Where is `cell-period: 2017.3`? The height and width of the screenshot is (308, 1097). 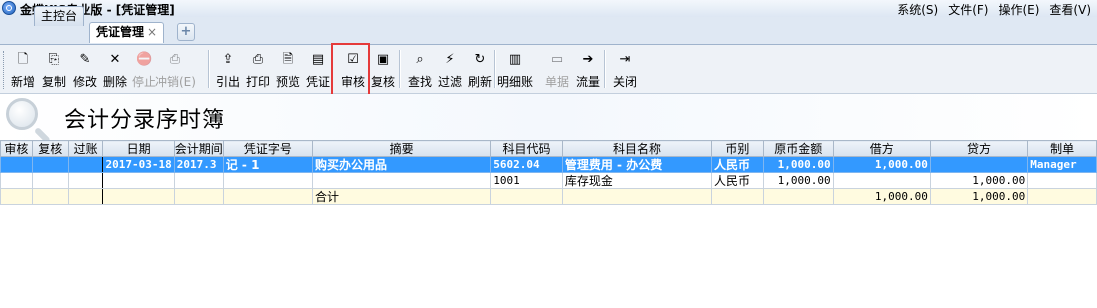 cell-period: 2017.3 is located at coordinates (198, 164).